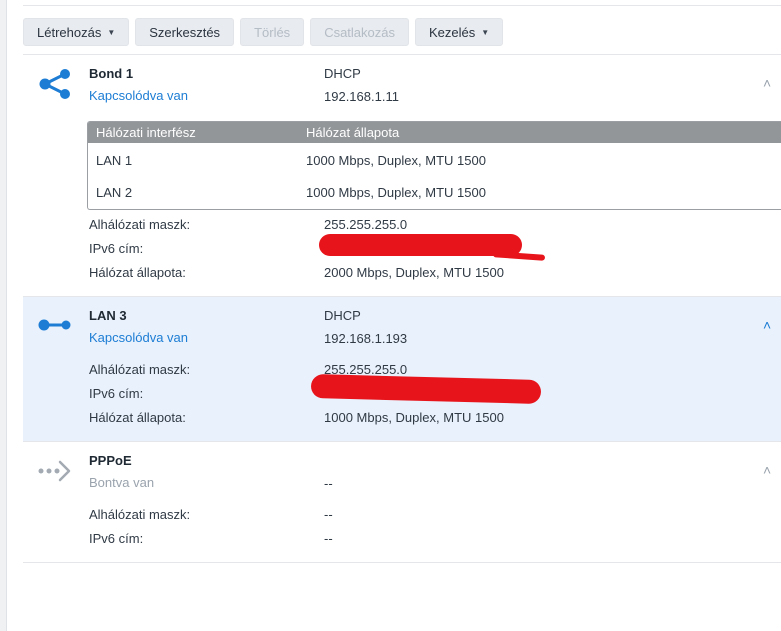  Describe the element at coordinates (146, 132) in the screenshot. I see `column-header-interface: Hálózati interfész` at that location.